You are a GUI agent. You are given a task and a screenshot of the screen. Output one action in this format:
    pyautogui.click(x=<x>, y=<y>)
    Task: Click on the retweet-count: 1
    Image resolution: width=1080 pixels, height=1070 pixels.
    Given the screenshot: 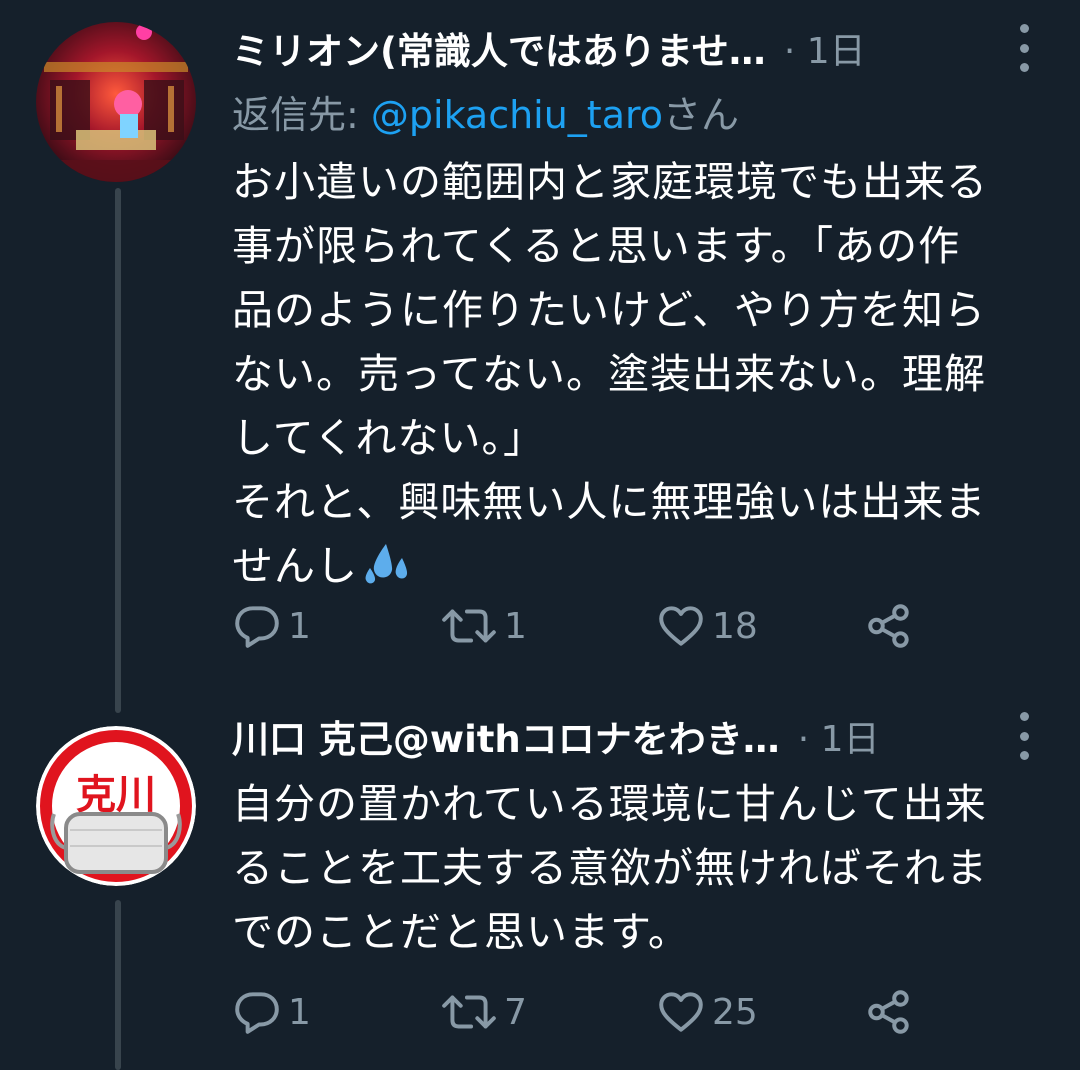 What is the action you would take?
    pyautogui.click(x=515, y=626)
    